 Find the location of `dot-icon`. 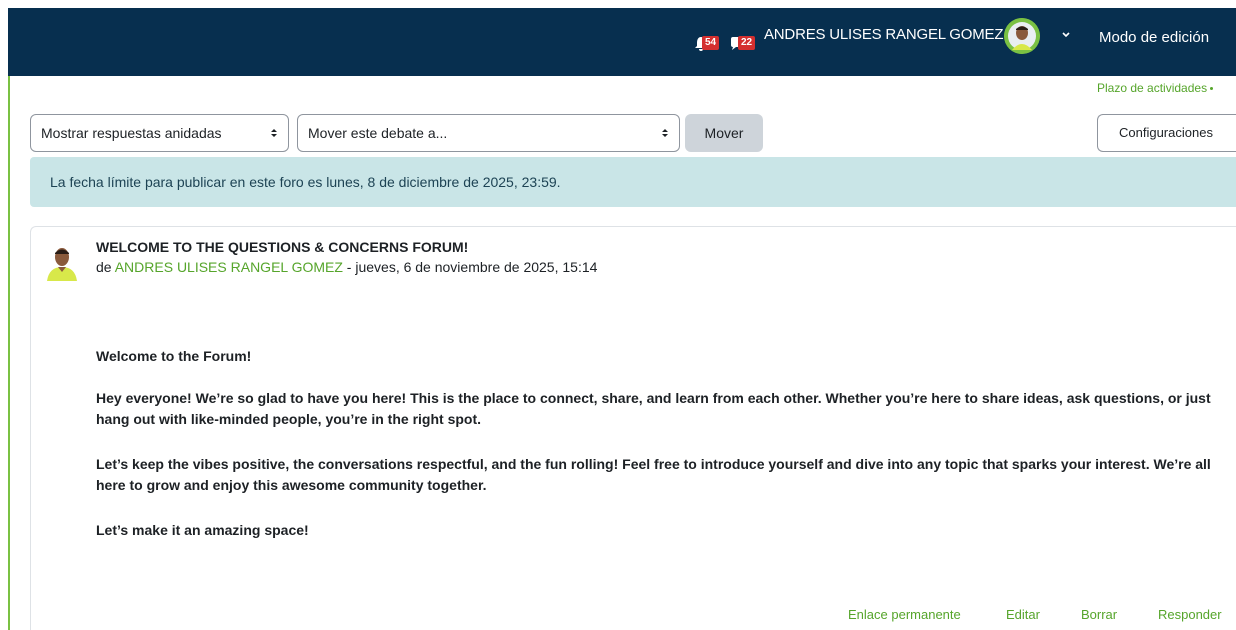

dot-icon is located at coordinates (1212, 89).